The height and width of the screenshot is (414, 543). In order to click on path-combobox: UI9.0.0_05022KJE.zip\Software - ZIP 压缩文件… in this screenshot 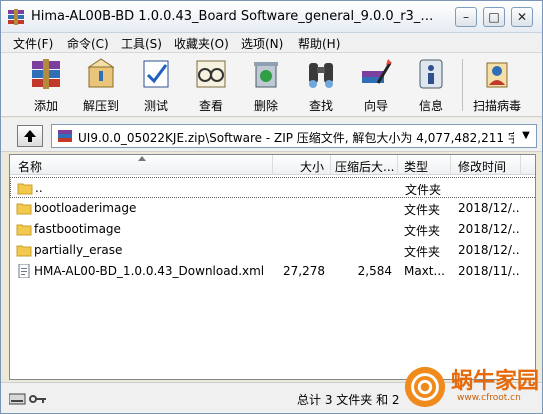, I will do `click(294, 136)`.